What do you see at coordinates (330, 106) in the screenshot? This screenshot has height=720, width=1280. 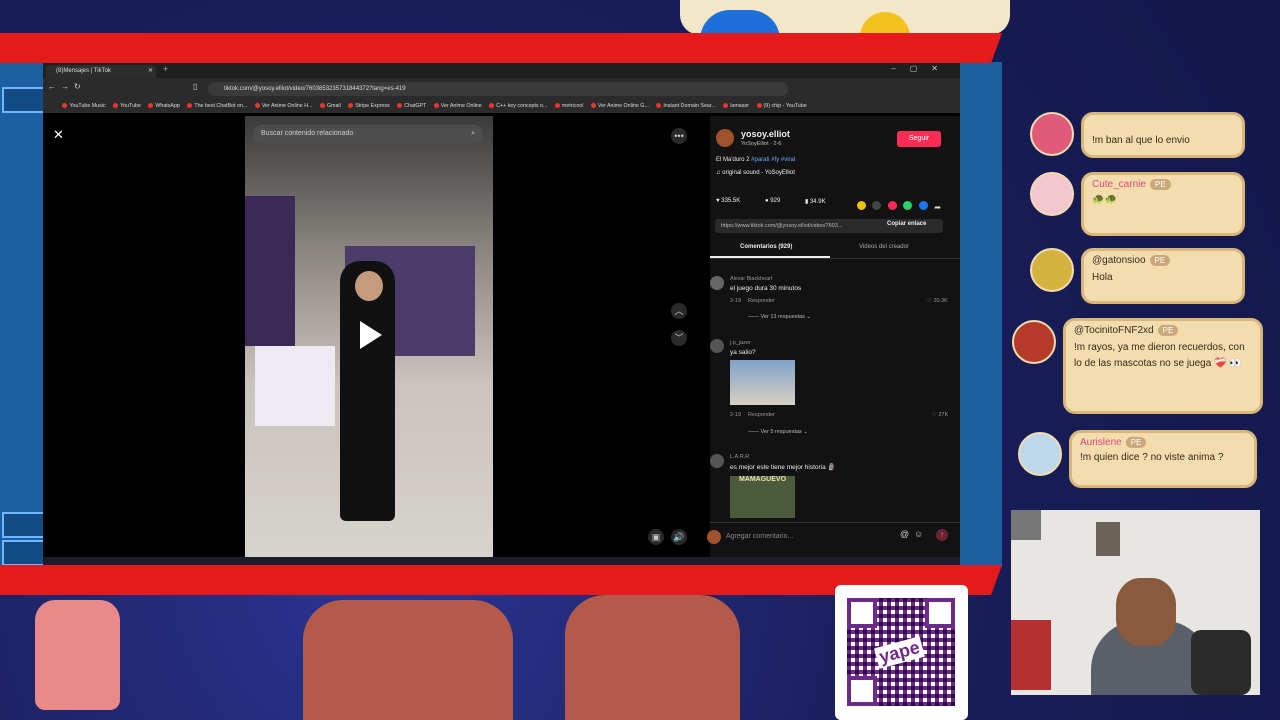 I see `bookmark-item: Gmail` at bounding box center [330, 106].